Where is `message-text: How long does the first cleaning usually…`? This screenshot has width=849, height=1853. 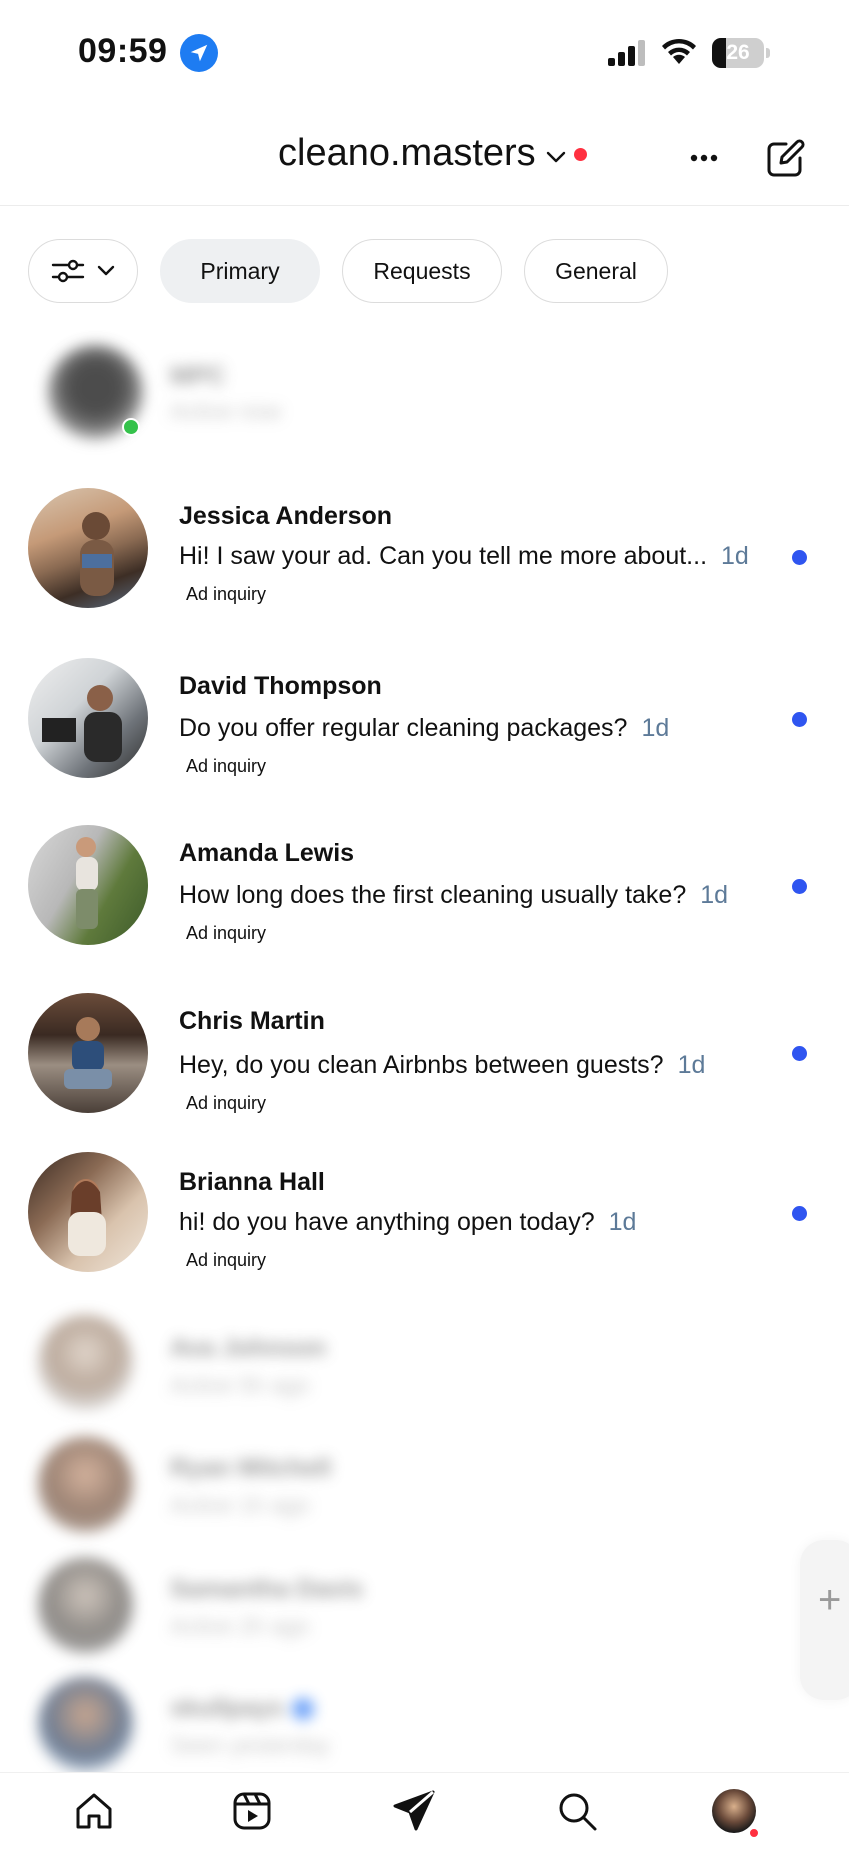
message-text: How long does the first cleaning usually… is located at coordinates (433, 895).